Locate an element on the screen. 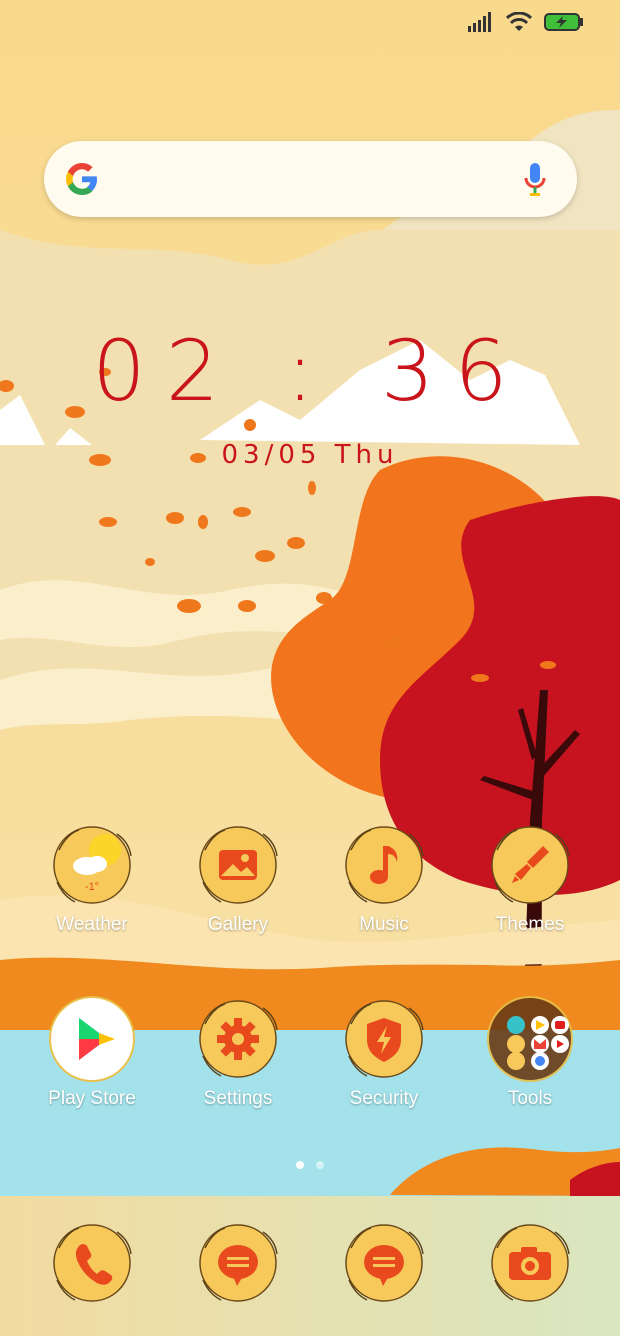 This screenshot has width=620, height=1336. app-label: Gallery is located at coordinates (238, 924).